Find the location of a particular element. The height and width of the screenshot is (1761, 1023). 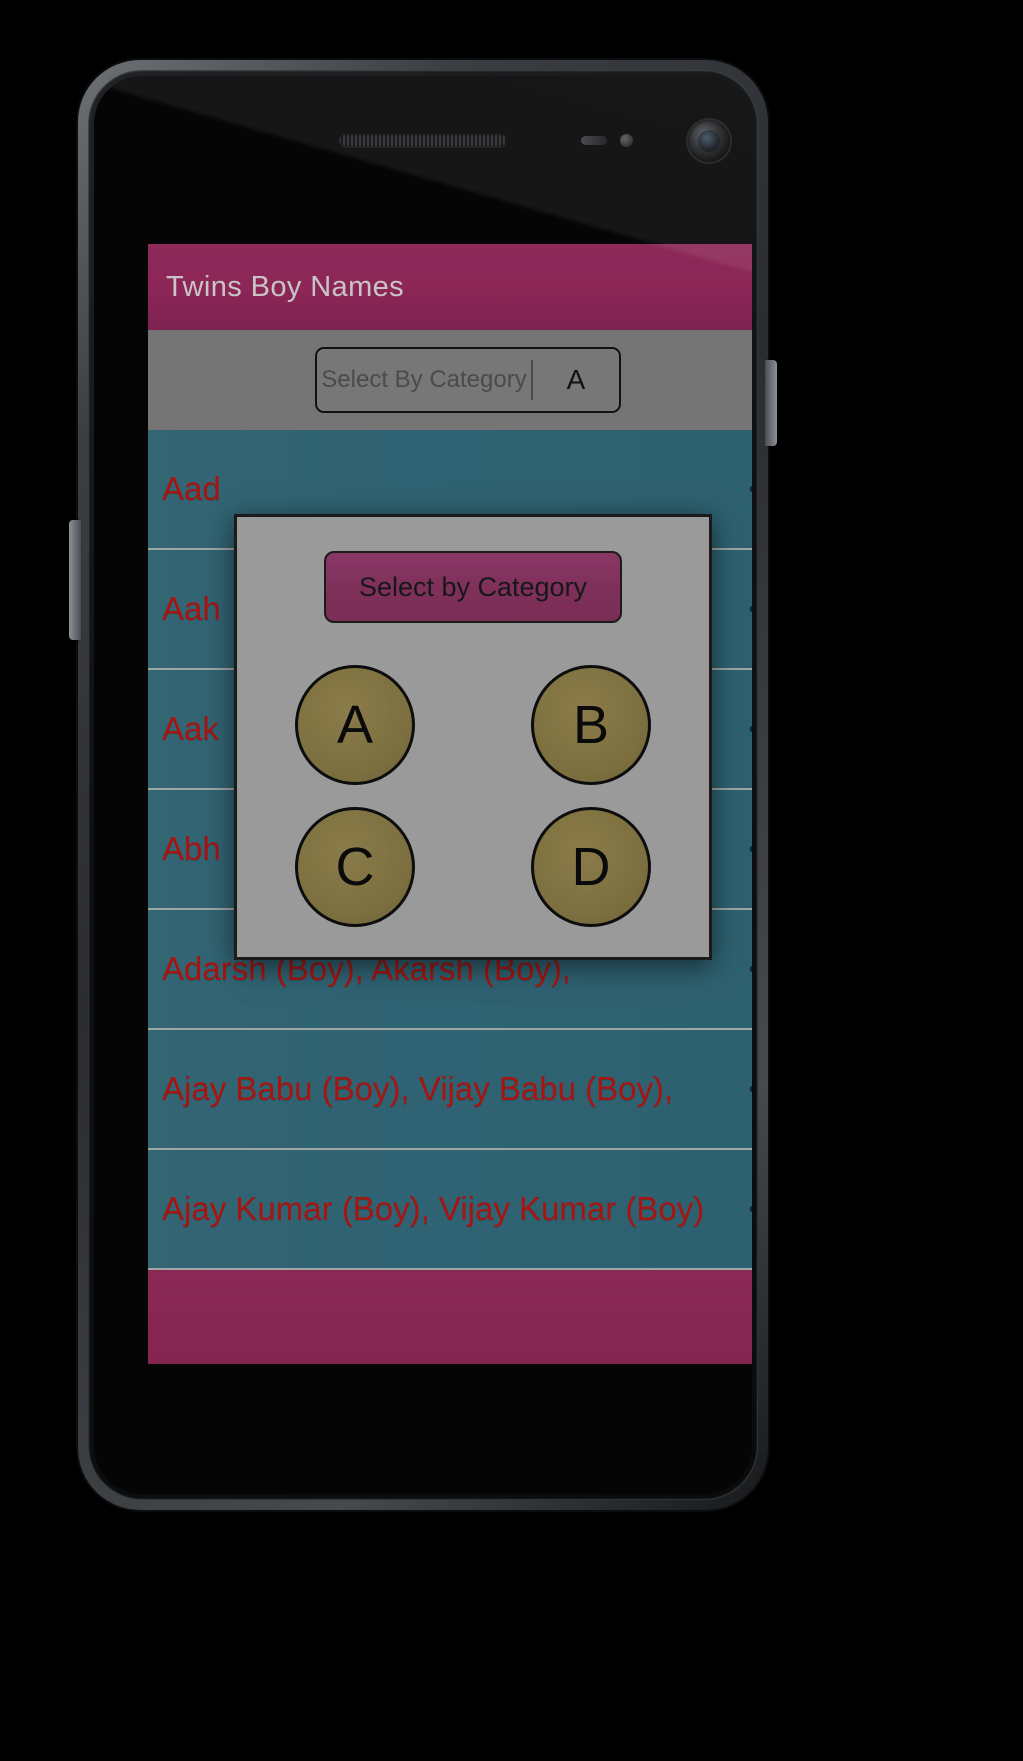

category-letter-c: C is located at coordinates (355, 867).